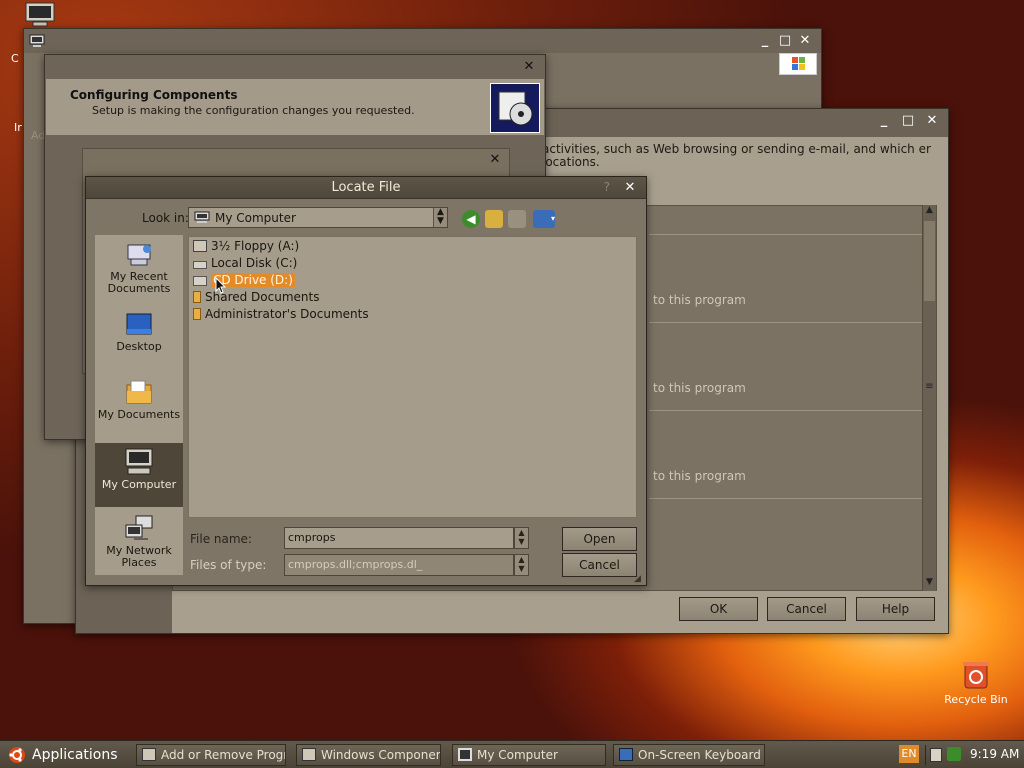 The width and height of the screenshot is (1024, 768). I want to click on place-network-places: My Network Places, so click(139, 544).